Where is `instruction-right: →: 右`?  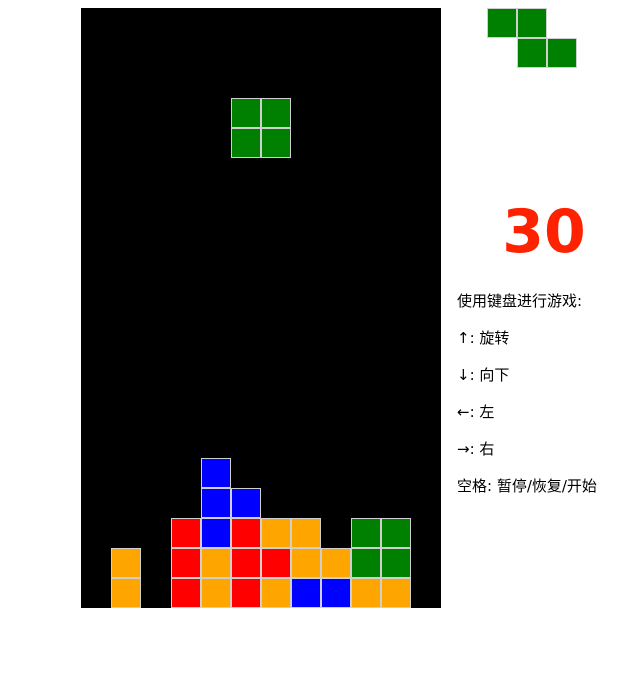
instruction-right: →: 右 is located at coordinates (476, 449).